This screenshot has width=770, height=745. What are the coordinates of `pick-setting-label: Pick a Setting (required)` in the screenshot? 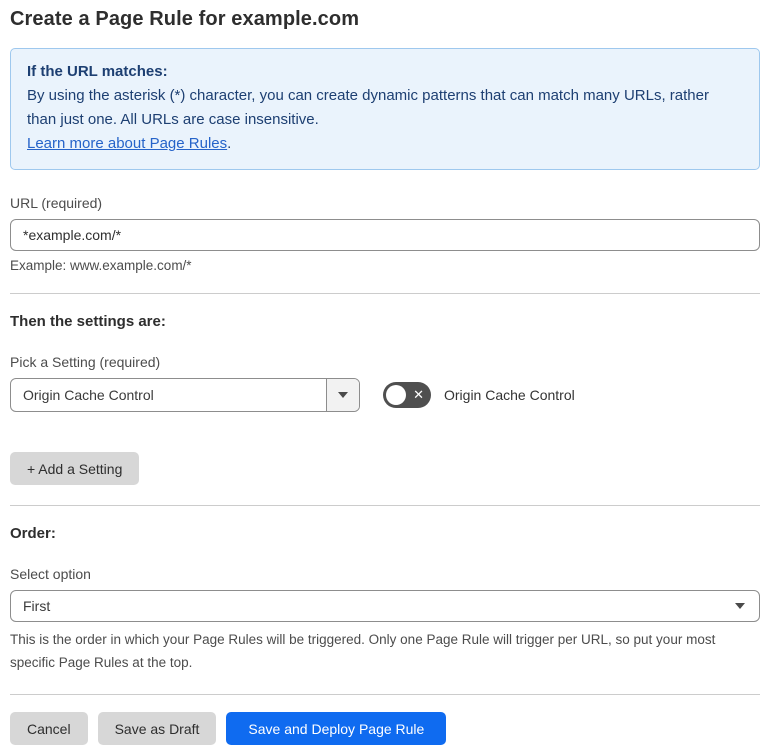 It's located at (85, 362).